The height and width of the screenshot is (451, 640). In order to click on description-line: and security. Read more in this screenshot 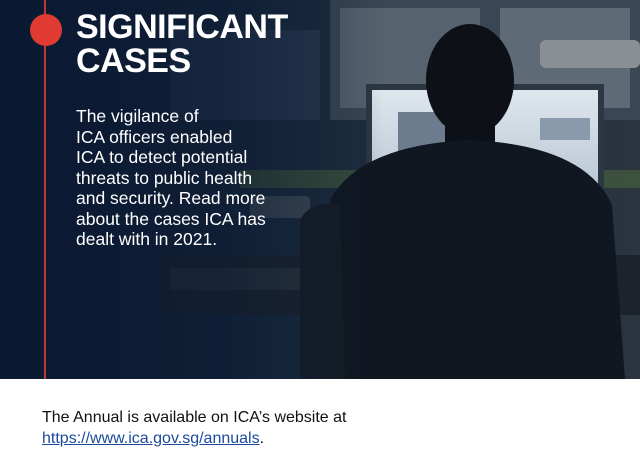, I will do `click(171, 198)`.